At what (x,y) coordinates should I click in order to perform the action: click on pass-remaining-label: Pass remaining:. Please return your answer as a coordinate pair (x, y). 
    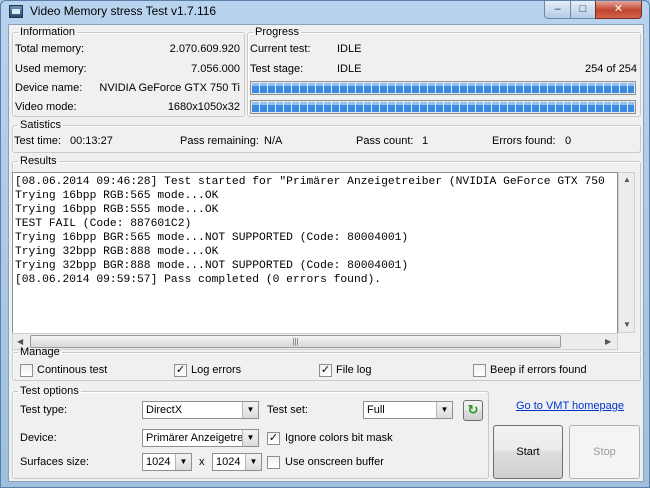
    Looking at the image, I should click on (219, 141).